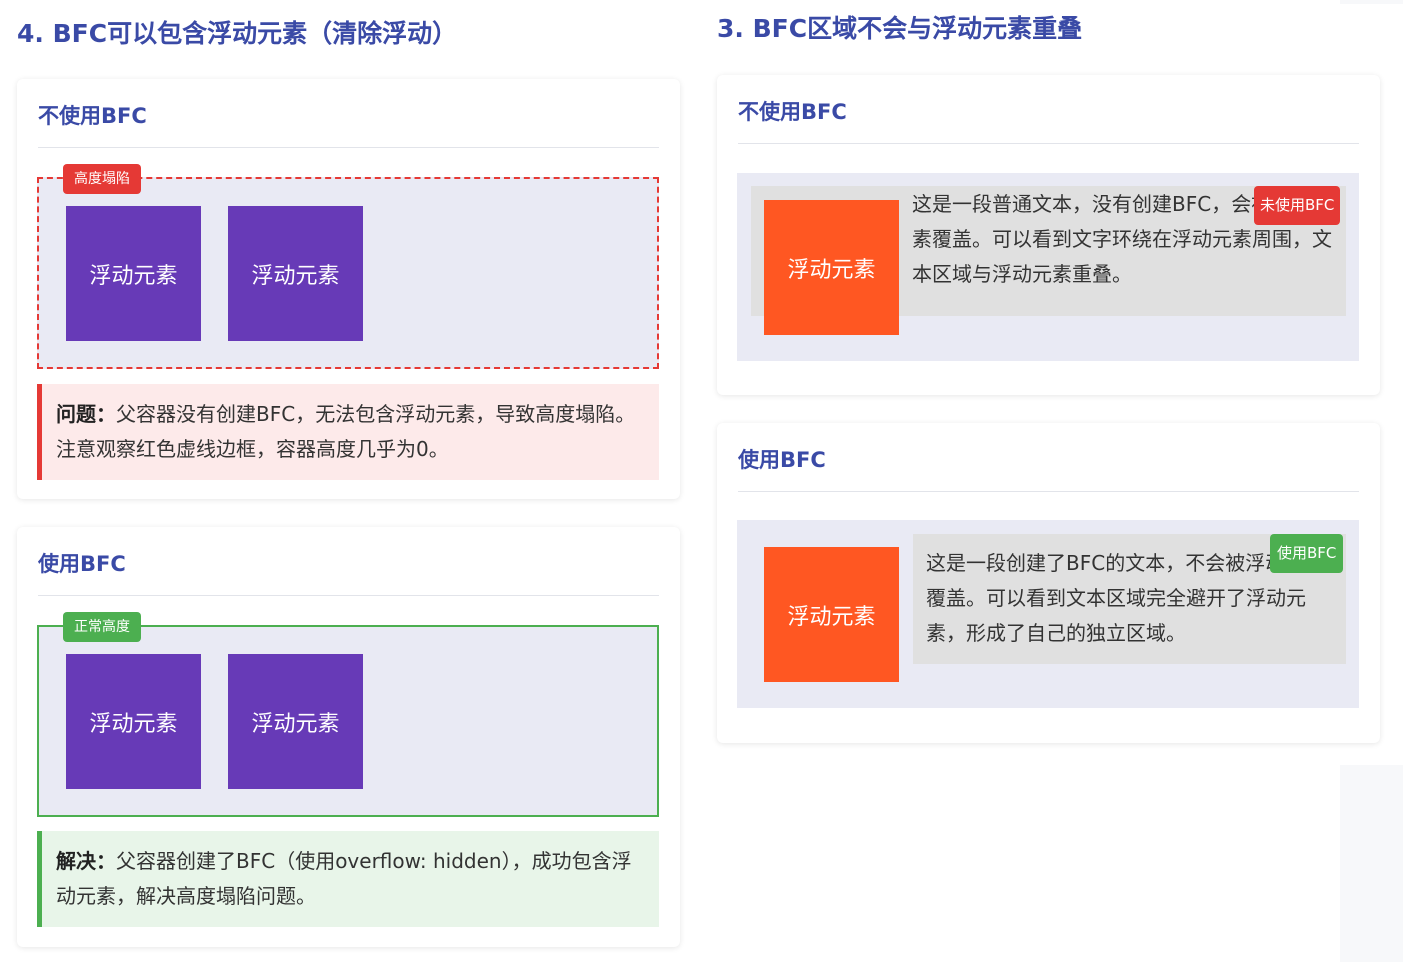 The image size is (1403, 962). I want to click on bfc-parent-container: 浮动元素 浮动元素, so click(348, 721).